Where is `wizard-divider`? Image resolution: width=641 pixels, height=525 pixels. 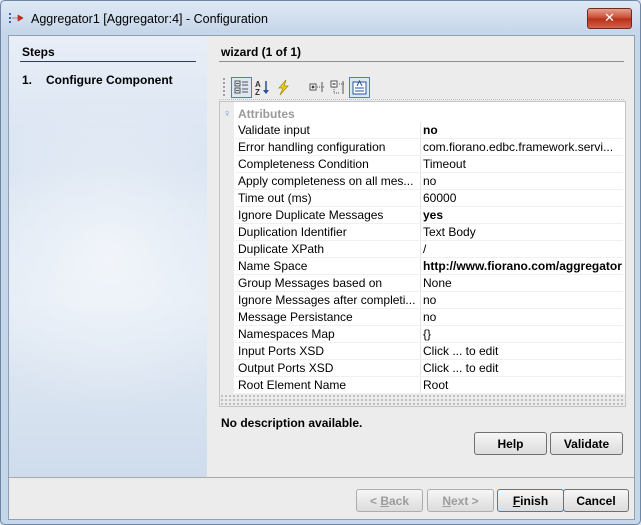 wizard-divider is located at coordinates (421, 61).